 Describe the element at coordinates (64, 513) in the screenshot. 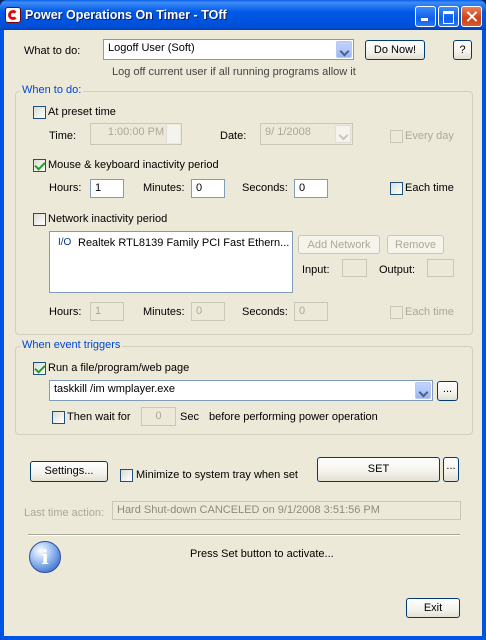

I see `last-action-label: Last time action:` at that location.